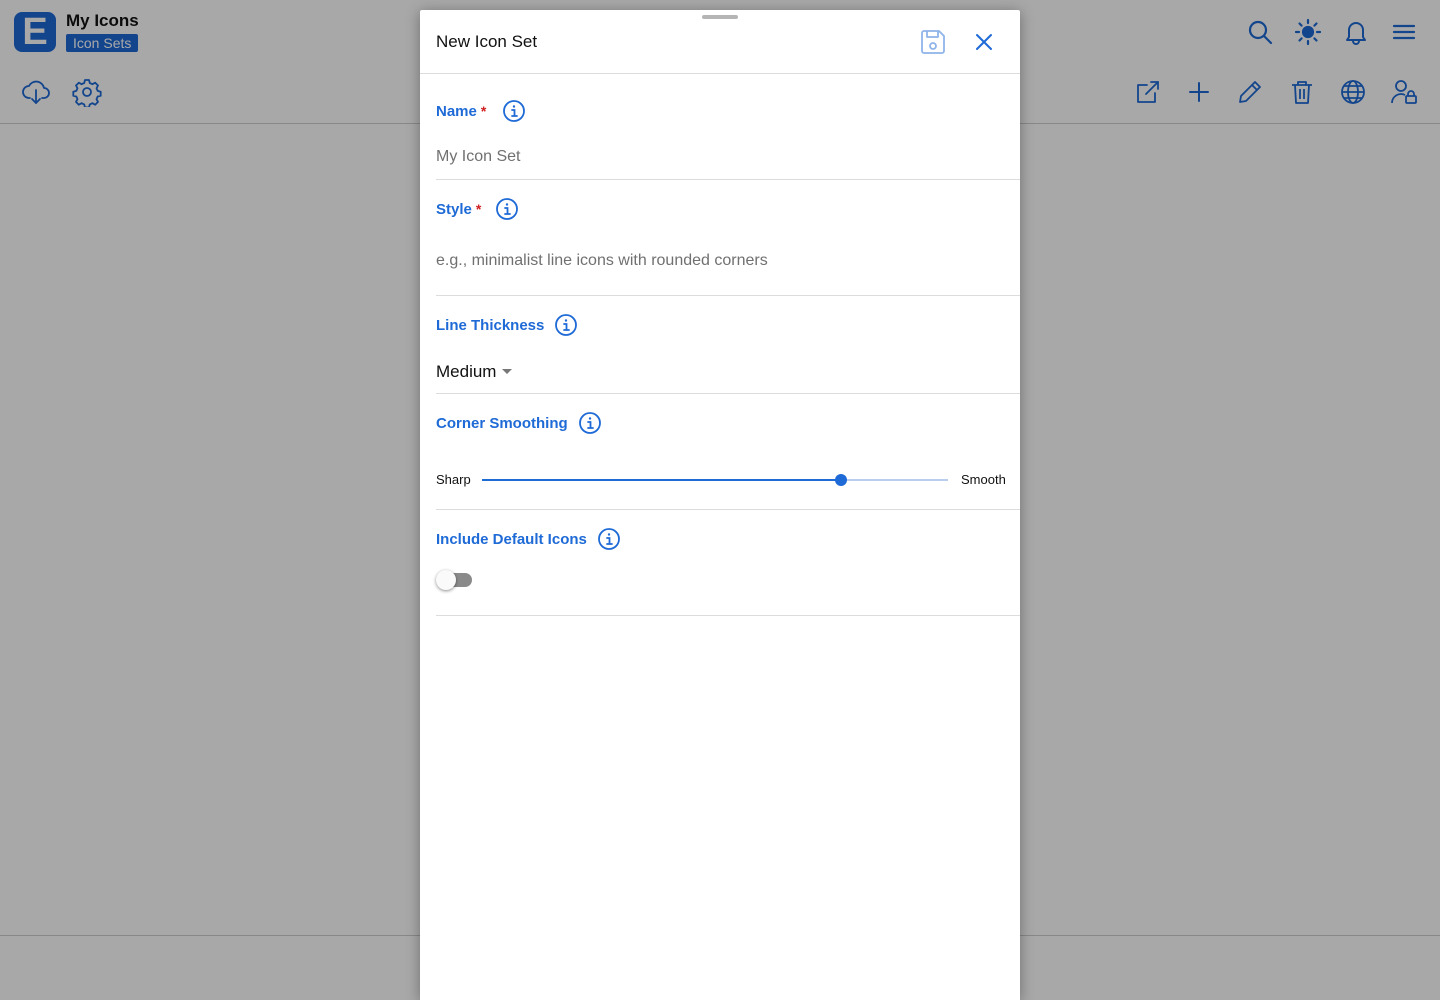 This screenshot has height=1000, width=1440. Describe the element at coordinates (461, 111) in the screenshot. I see `name-label: Name *` at that location.